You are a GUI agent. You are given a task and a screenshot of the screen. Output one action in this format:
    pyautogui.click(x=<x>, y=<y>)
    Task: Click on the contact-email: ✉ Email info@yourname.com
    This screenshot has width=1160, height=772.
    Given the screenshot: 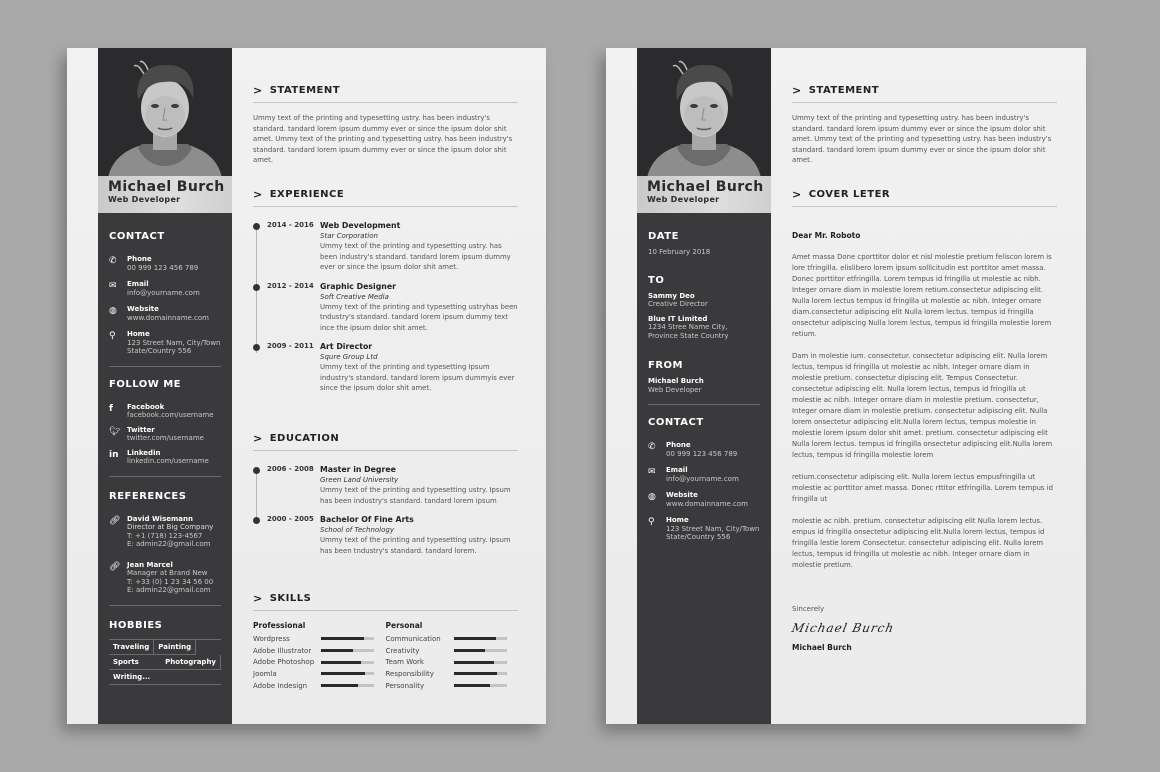 What is the action you would take?
    pyautogui.click(x=704, y=474)
    